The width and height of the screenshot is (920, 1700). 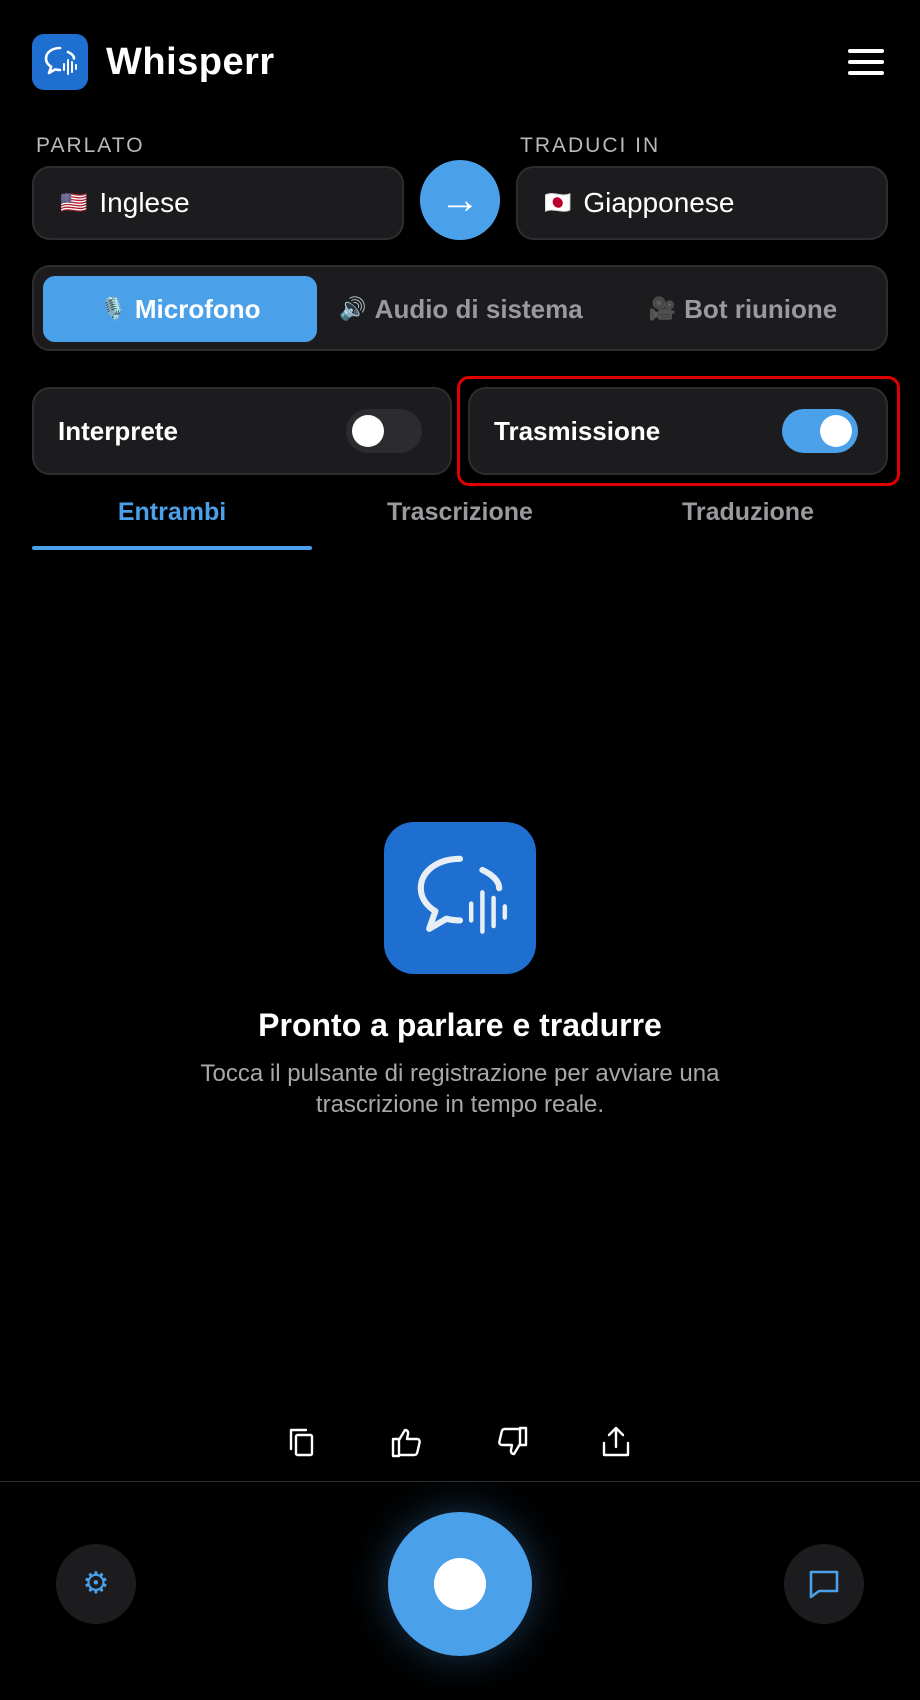 I want to click on jp-flag-icon: 🇯🇵, so click(x=558, y=202).